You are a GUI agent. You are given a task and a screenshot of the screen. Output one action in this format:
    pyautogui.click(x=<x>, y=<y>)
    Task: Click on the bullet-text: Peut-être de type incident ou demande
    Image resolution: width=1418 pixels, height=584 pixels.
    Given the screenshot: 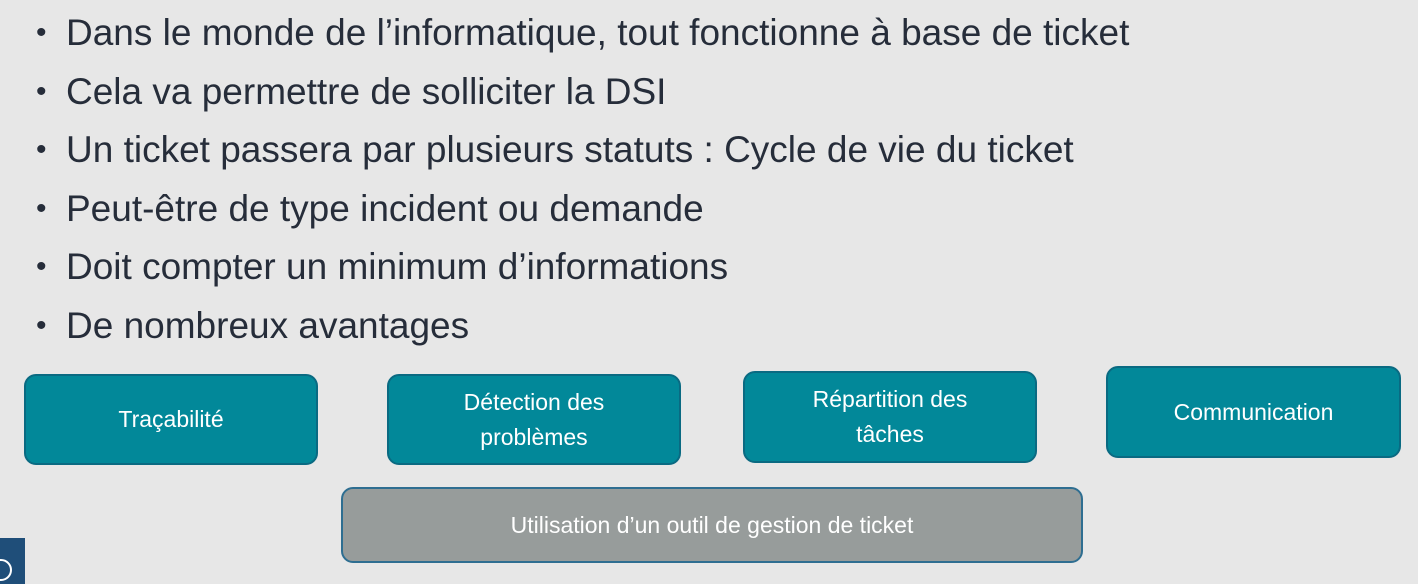 What is the action you would take?
    pyautogui.click(x=385, y=208)
    